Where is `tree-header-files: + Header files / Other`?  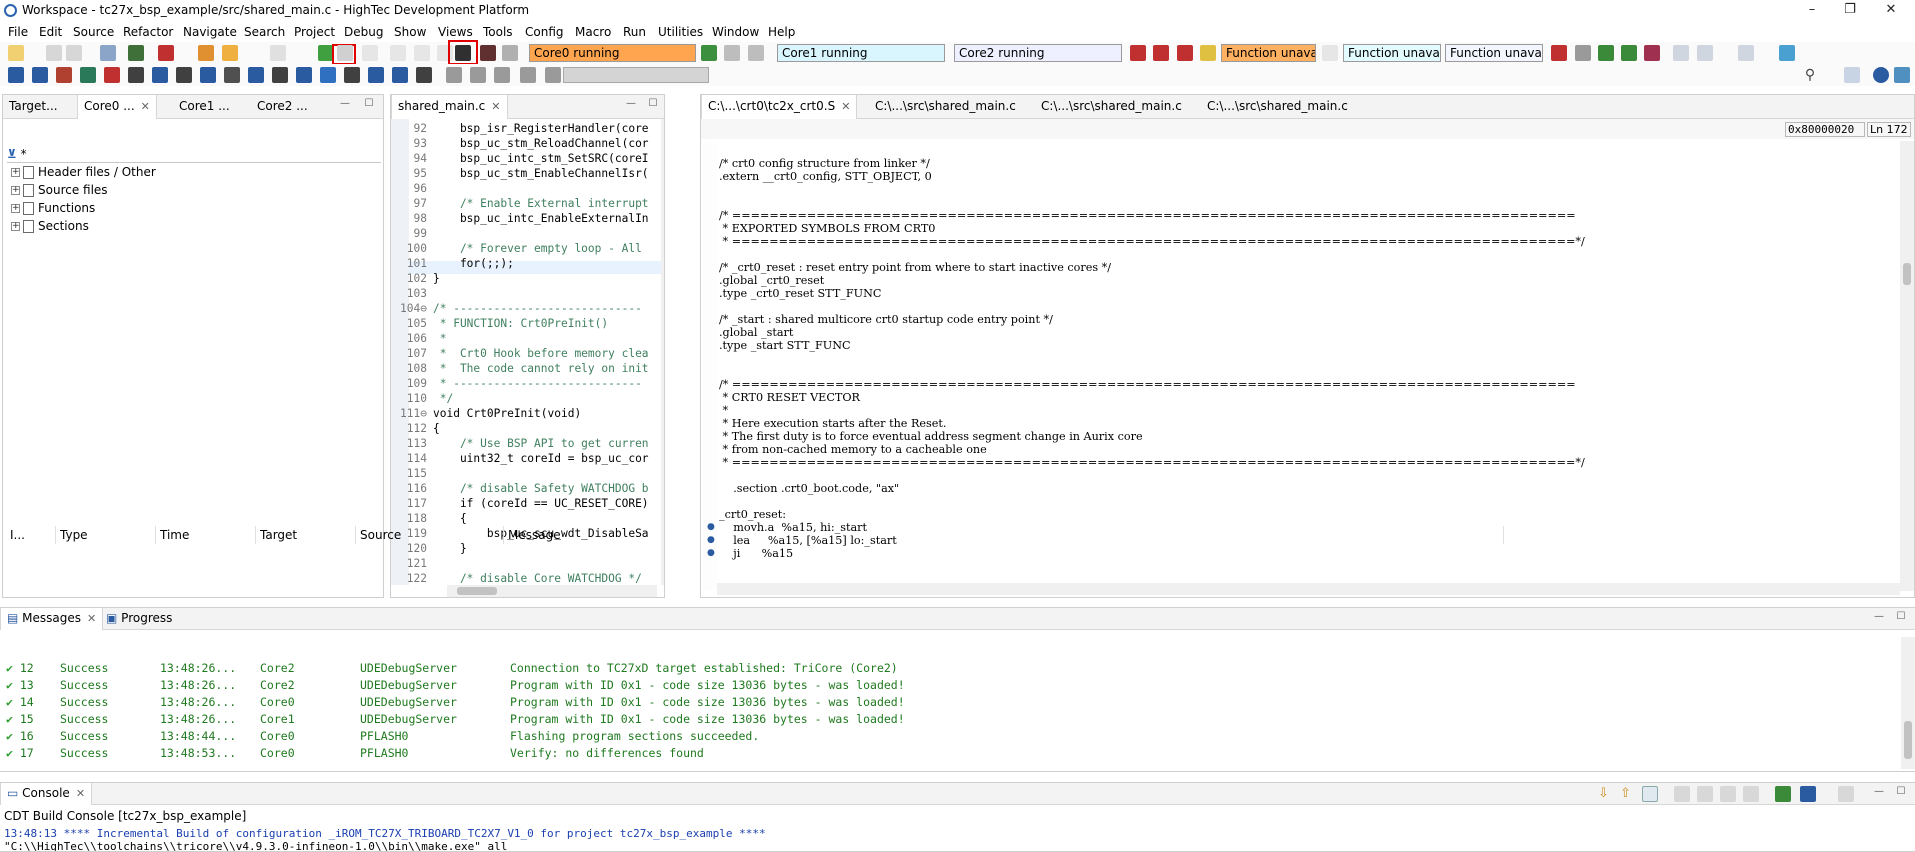
tree-header-files: + Header files / Other is located at coordinates (83, 173).